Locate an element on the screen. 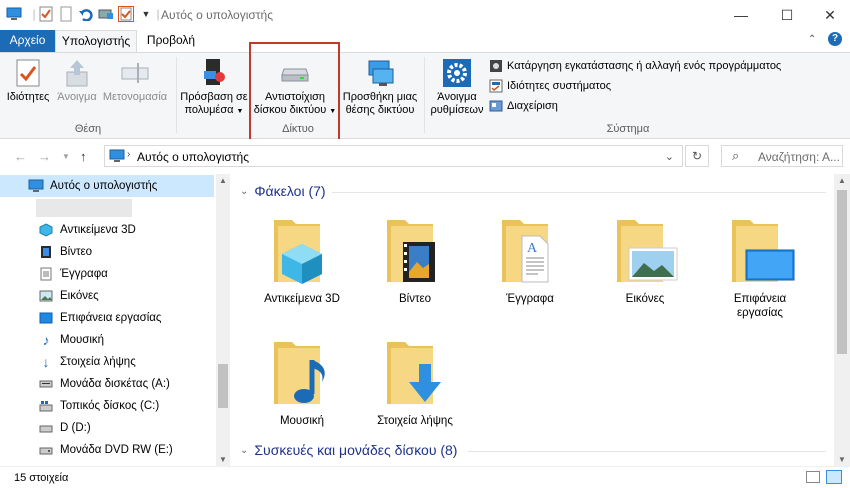  document-icon is located at coordinates (46, 274).